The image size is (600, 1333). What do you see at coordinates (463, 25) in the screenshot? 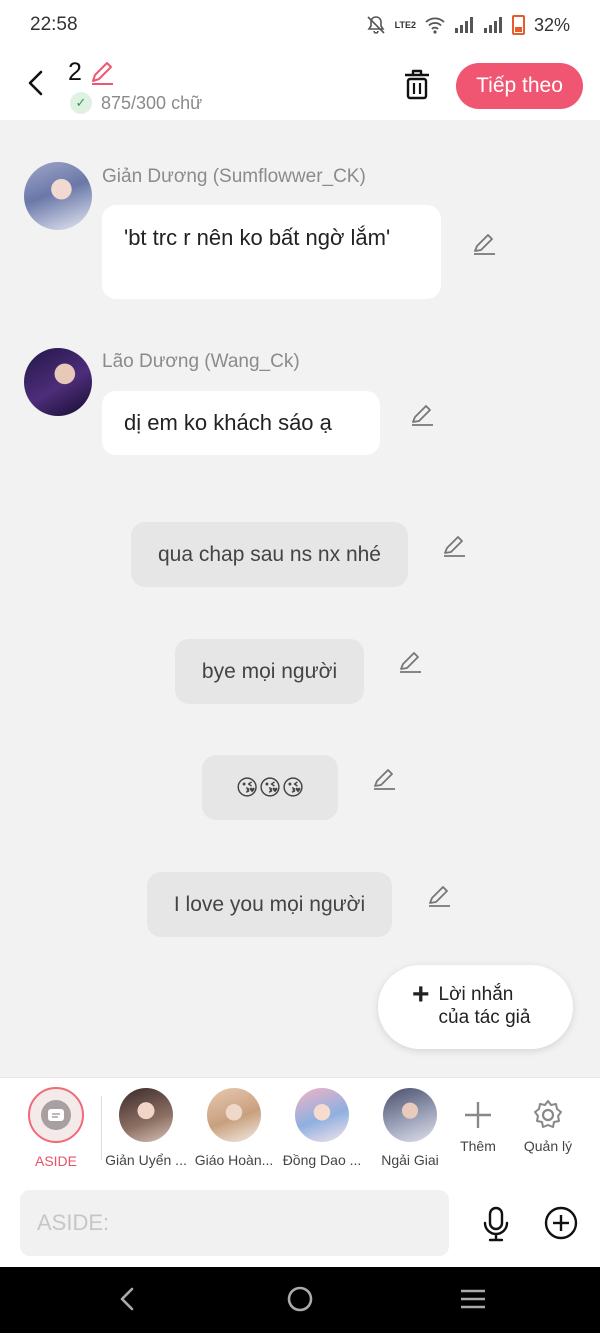
I see `signal-icon` at bounding box center [463, 25].